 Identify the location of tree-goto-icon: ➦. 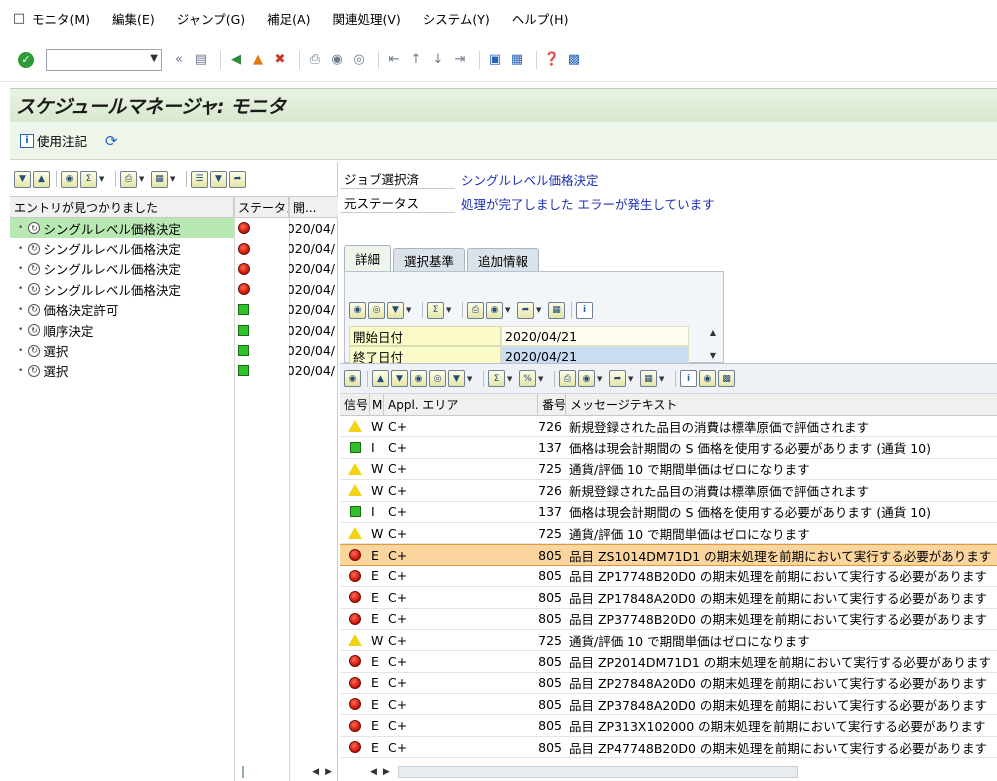
(237, 179).